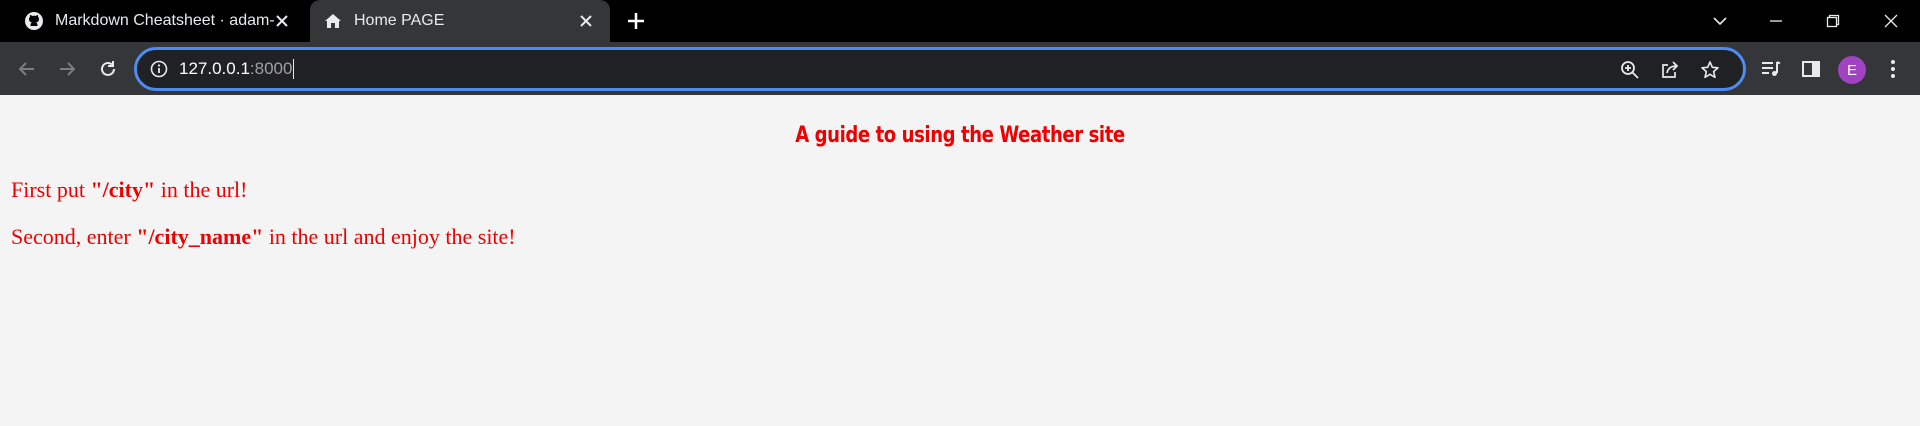  I want to click on minimize-button, so click(1776, 21).